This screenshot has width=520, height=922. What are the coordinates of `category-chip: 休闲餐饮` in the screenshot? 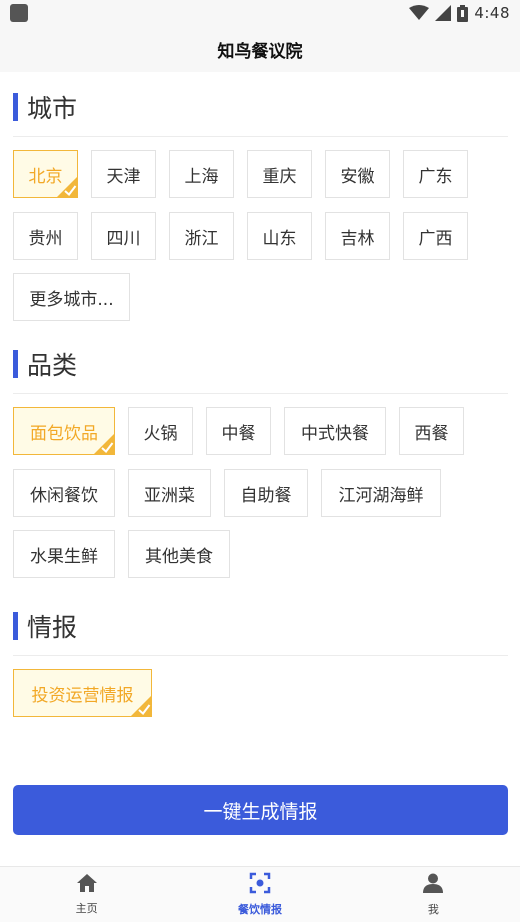 It's located at (64, 493).